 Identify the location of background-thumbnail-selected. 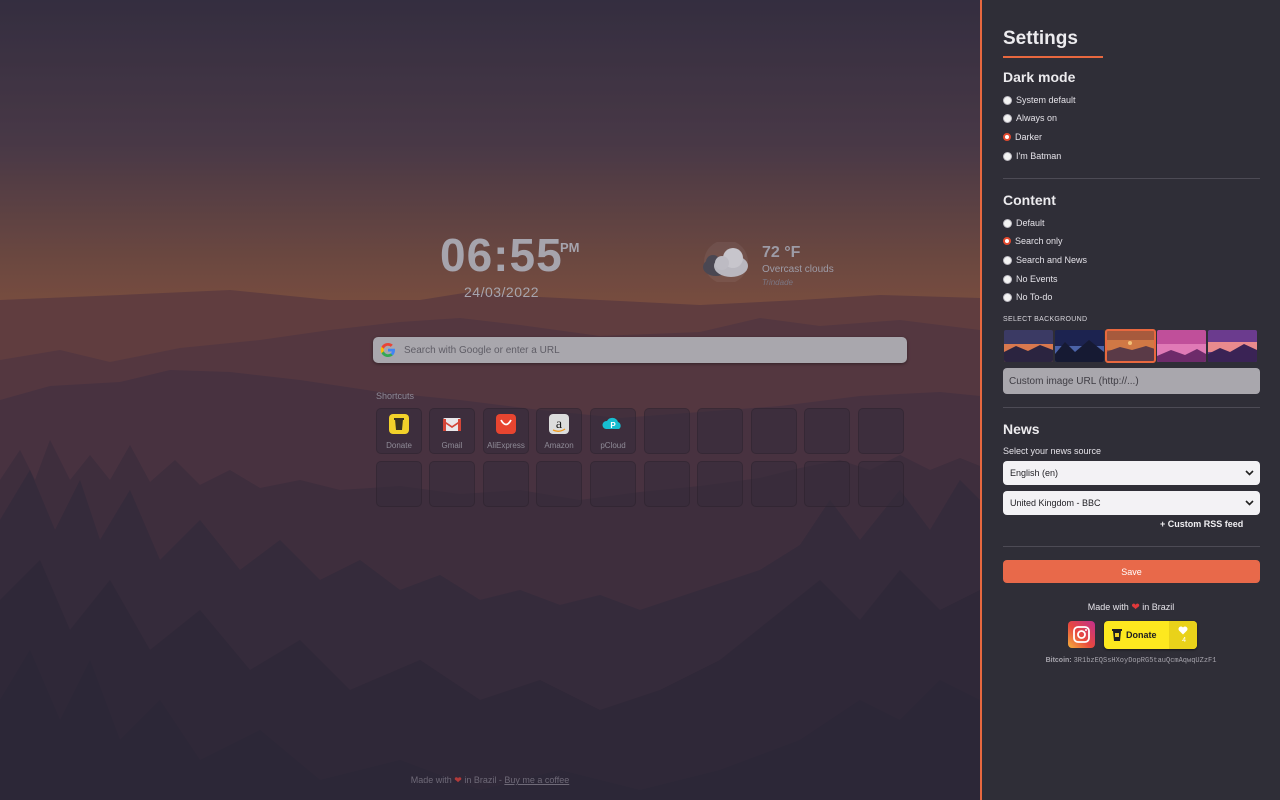
(1130, 346).